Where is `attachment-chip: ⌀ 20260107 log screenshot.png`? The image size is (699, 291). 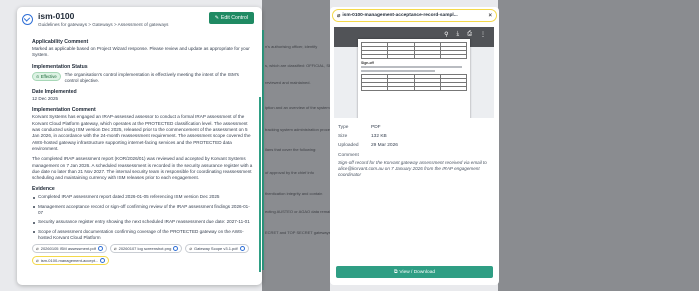 attachment-chip: ⌀ 20260107 log screenshot.png is located at coordinates (146, 249).